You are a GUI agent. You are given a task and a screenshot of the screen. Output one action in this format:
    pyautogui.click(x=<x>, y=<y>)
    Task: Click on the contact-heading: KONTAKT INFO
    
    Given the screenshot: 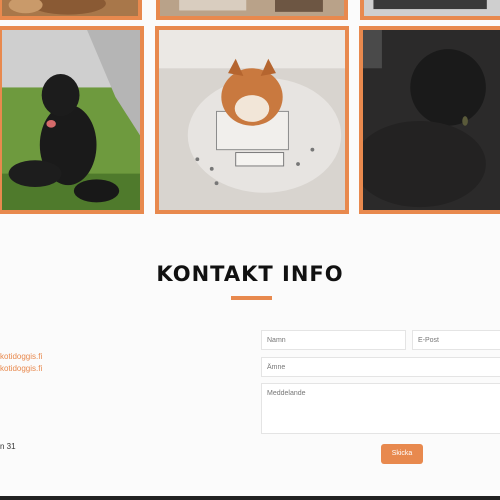 What is the action you would take?
    pyautogui.click(x=250, y=274)
    